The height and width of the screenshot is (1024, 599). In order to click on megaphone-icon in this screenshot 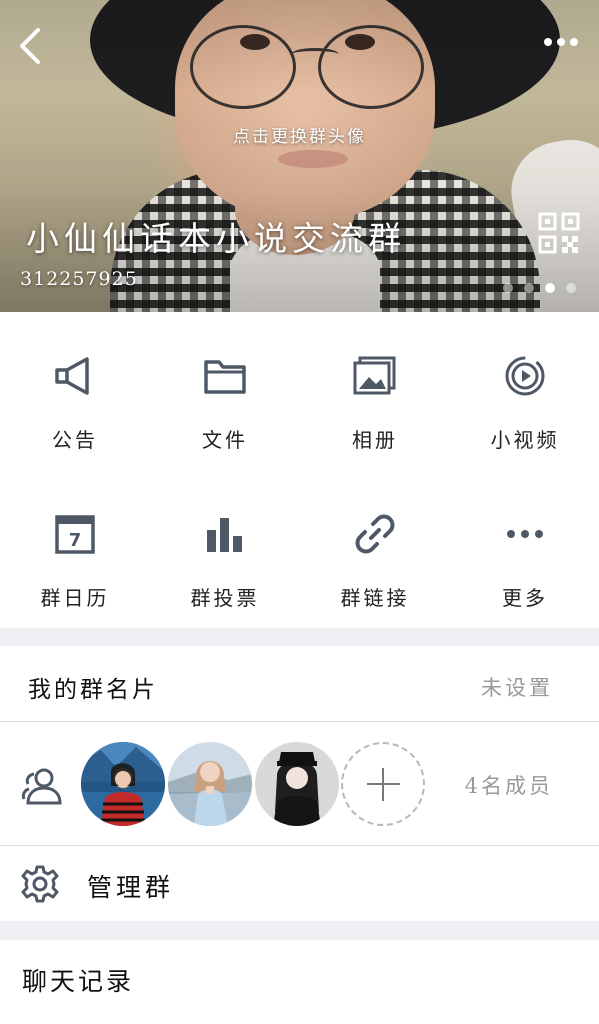, I will do `click(72, 376)`.